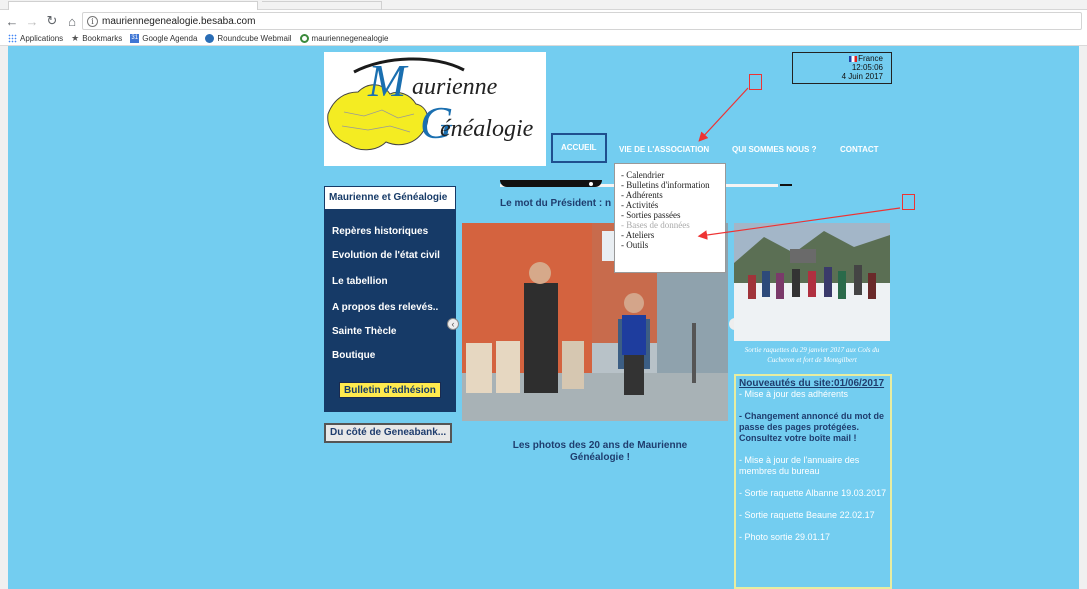 This screenshot has height=589, width=1087. I want to click on logo-letter-m: M, so click(387, 80).